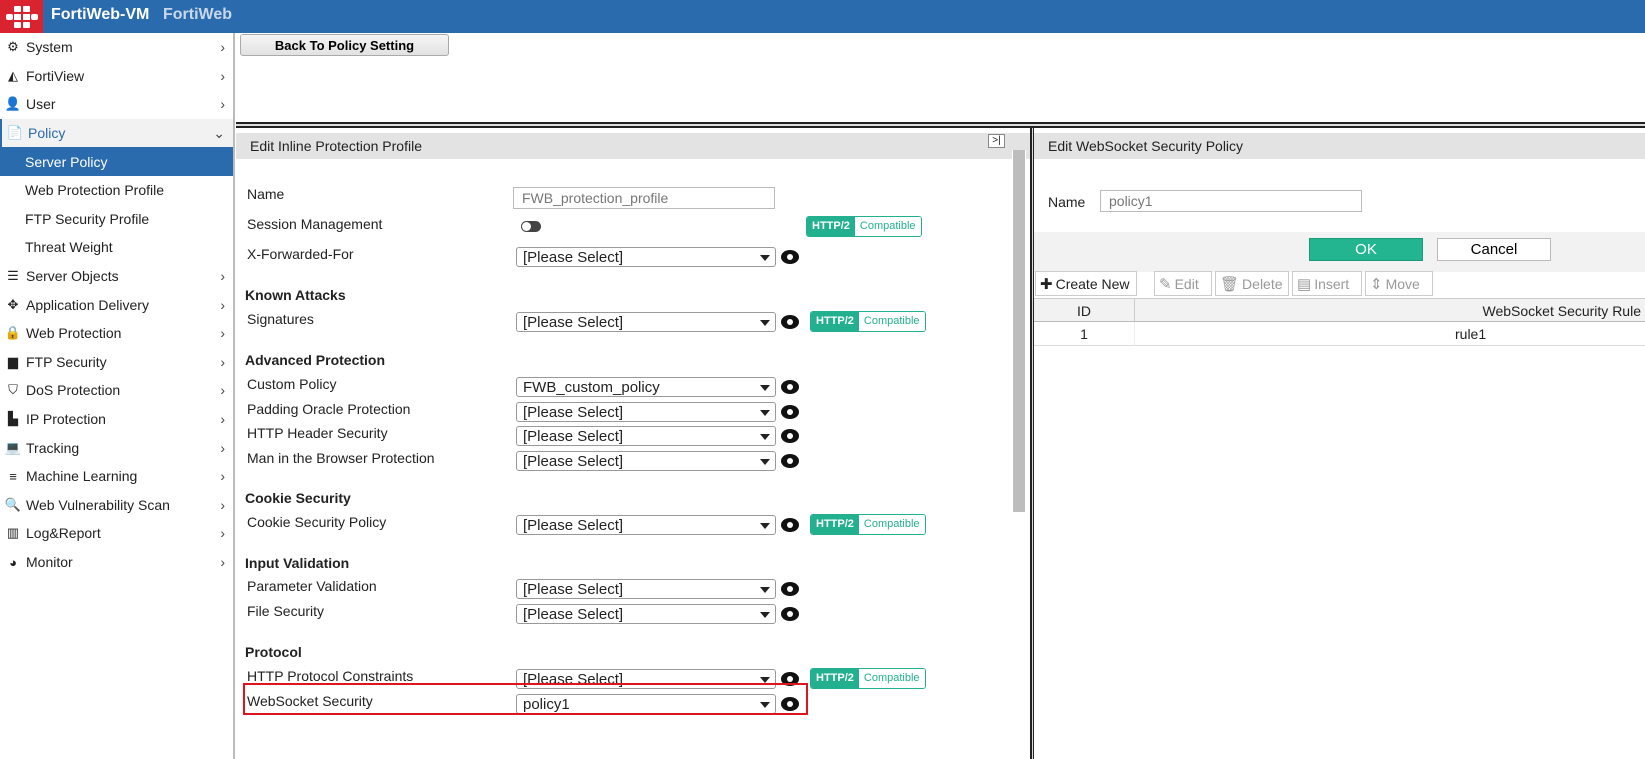 This screenshot has width=1645, height=759. What do you see at coordinates (1366, 249) in the screenshot?
I see `ok-button: OK` at bounding box center [1366, 249].